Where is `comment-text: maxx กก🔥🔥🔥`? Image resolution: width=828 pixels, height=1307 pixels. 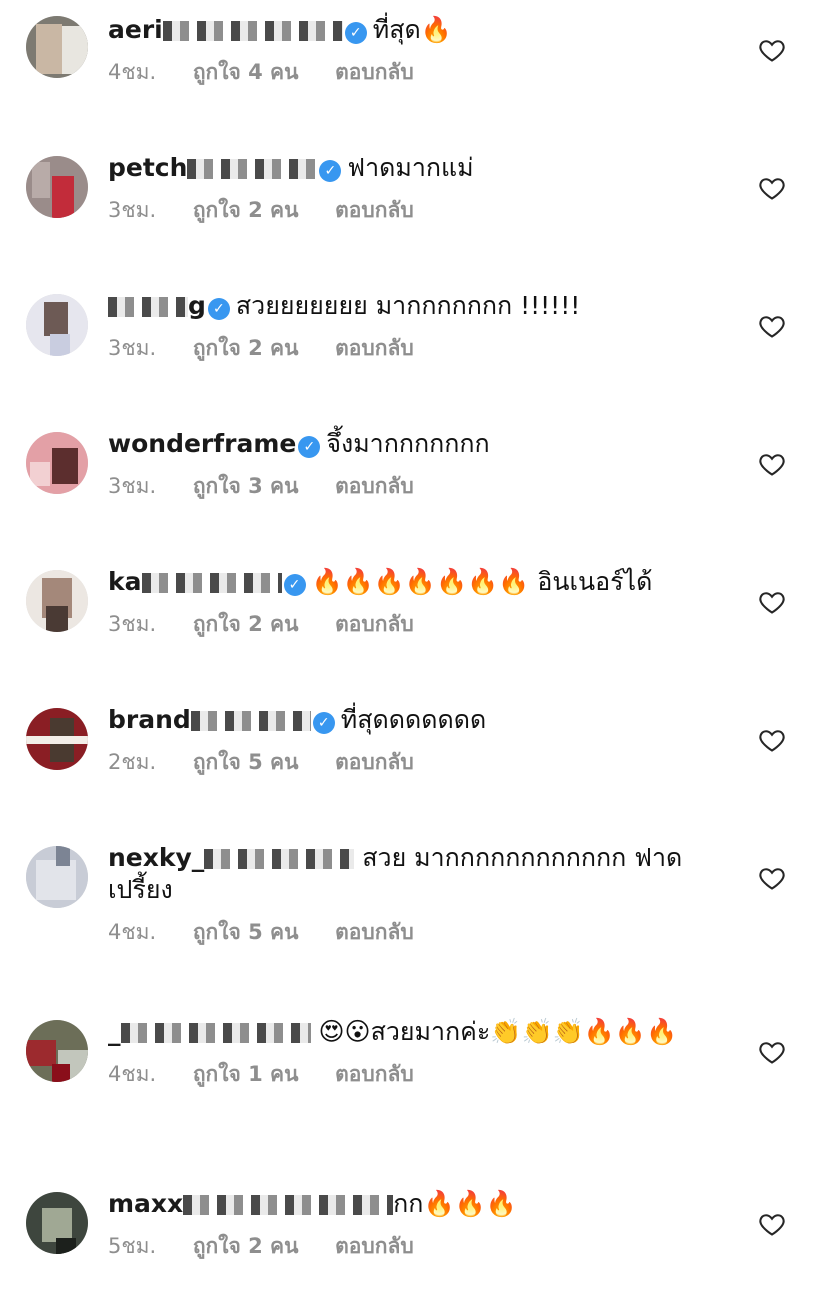
comment-text: maxx กก🔥🔥🔥 is located at coordinates (408, 1204).